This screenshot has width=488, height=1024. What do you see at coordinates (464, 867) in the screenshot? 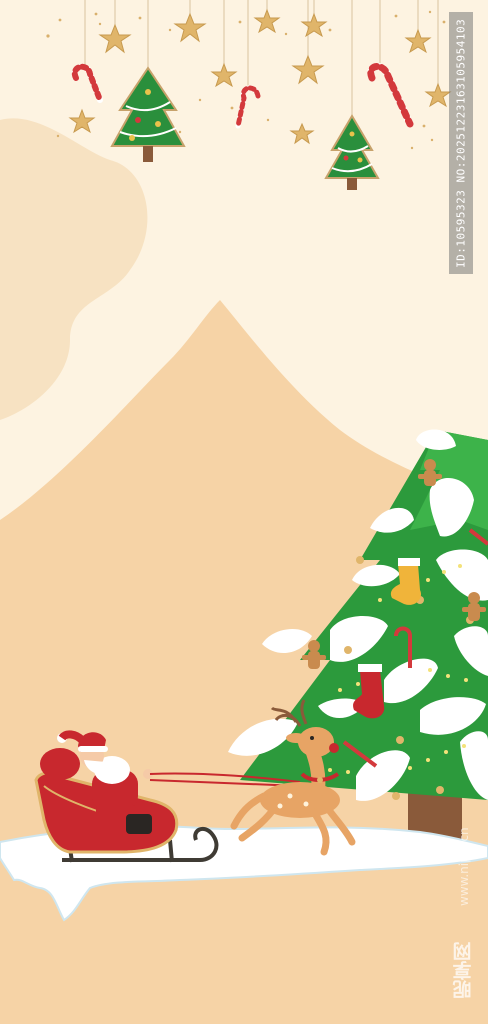
I see `site-watermark: www.nipic.cn` at bounding box center [464, 867].